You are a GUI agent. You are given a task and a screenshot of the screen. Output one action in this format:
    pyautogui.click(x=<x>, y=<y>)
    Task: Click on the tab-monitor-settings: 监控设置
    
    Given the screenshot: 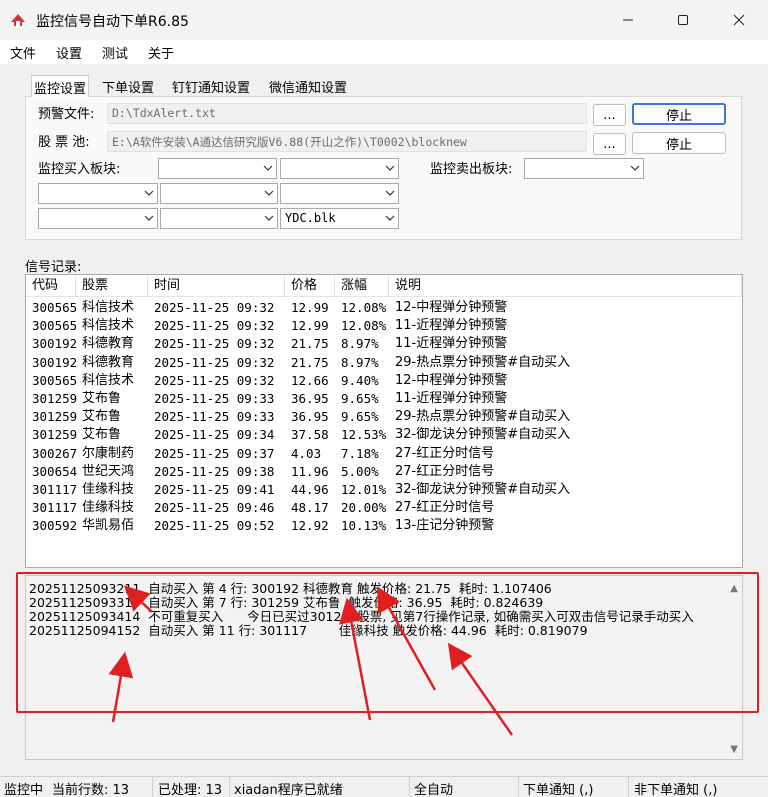 What is the action you would take?
    pyautogui.click(x=60, y=86)
    